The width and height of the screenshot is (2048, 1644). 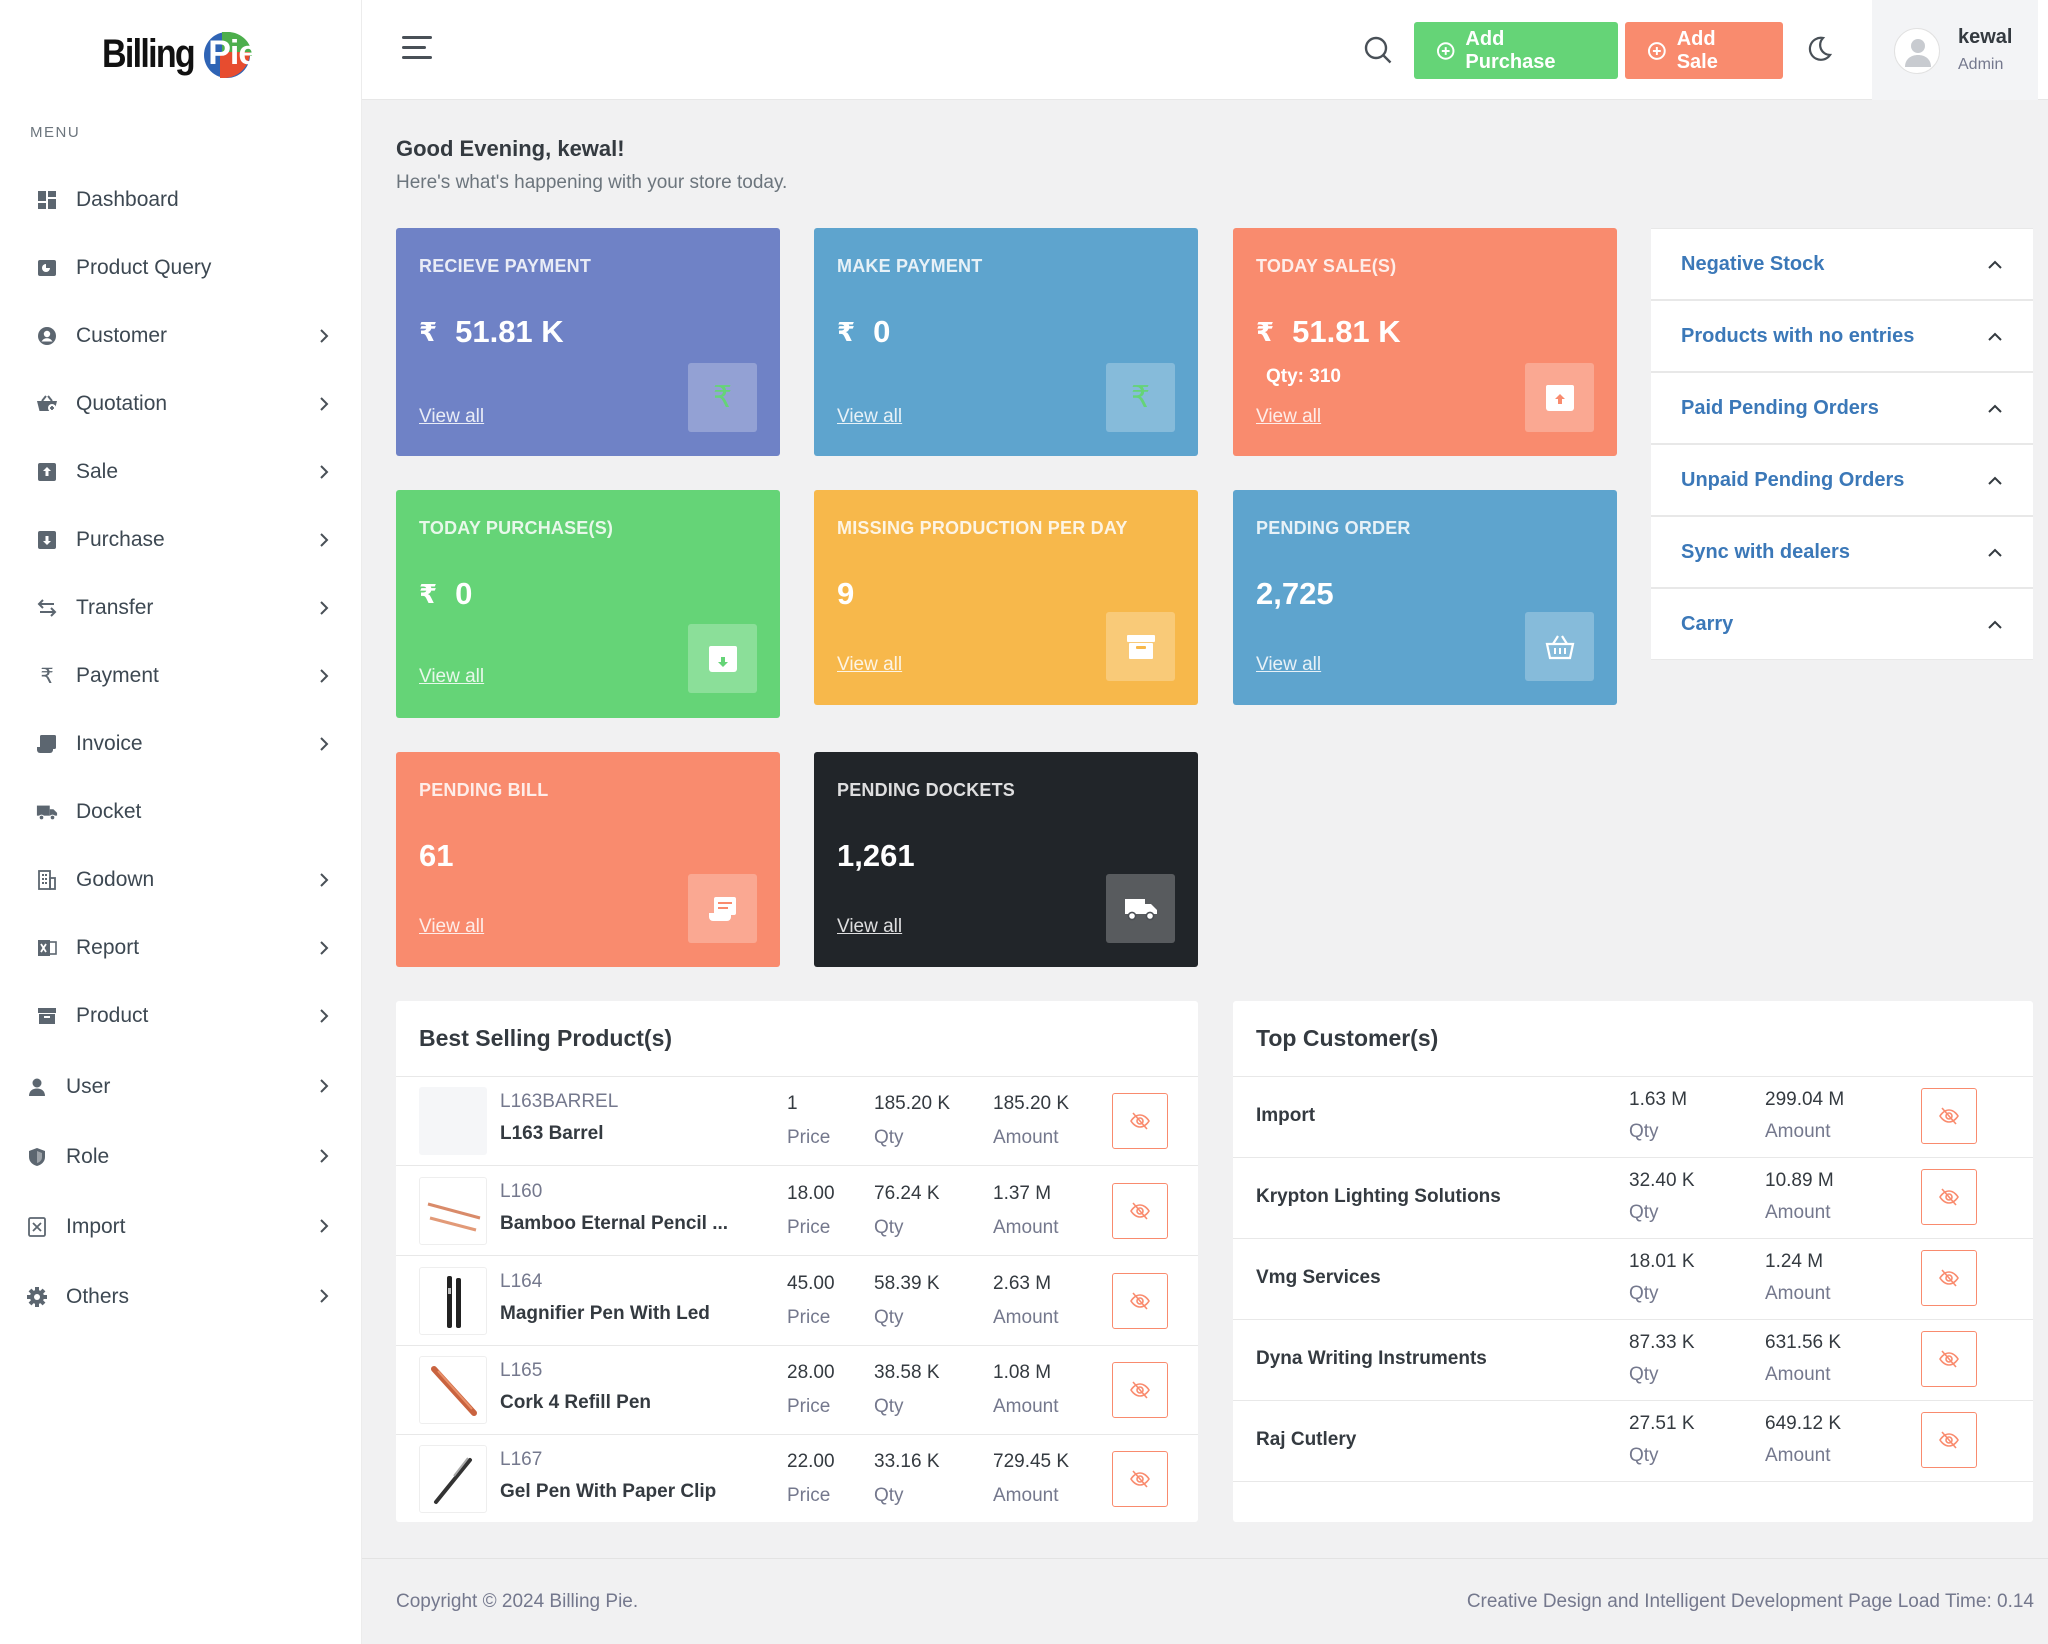 I want to click on moon-icon, so click(x=1819, y=49).